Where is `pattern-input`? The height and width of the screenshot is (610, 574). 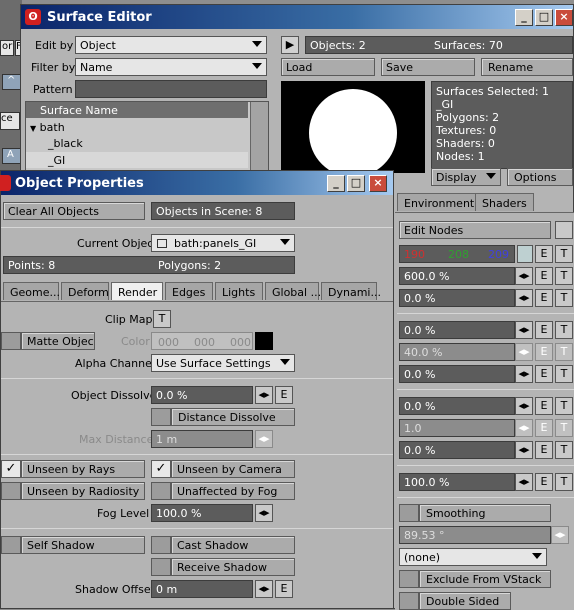 pattern-input is located at coordinates (171, 89).